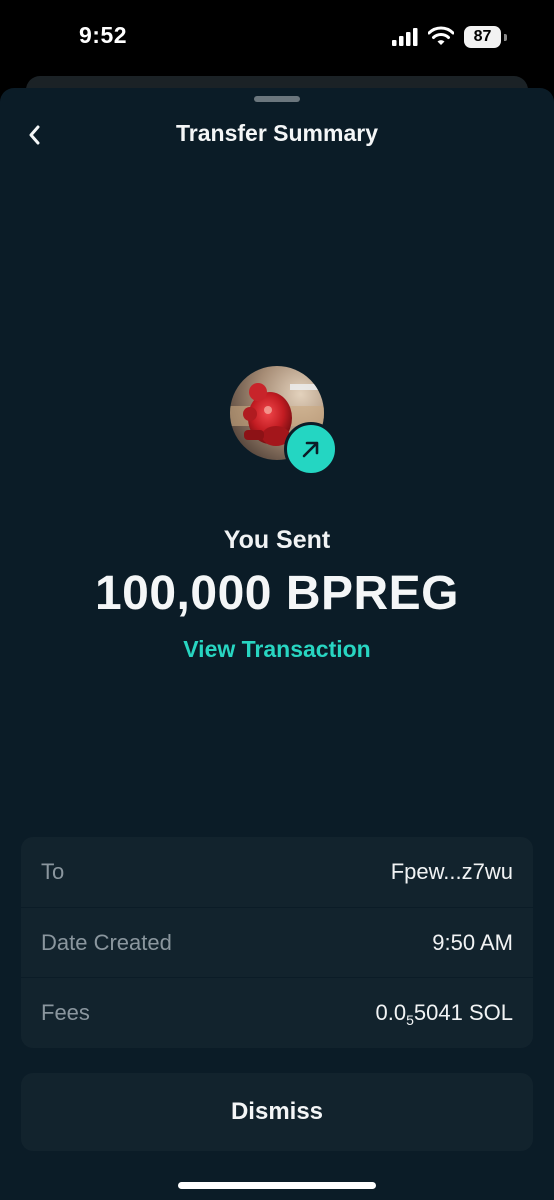  I want to click on sent-amount: 100,000 BPREG, so click(277, 593).